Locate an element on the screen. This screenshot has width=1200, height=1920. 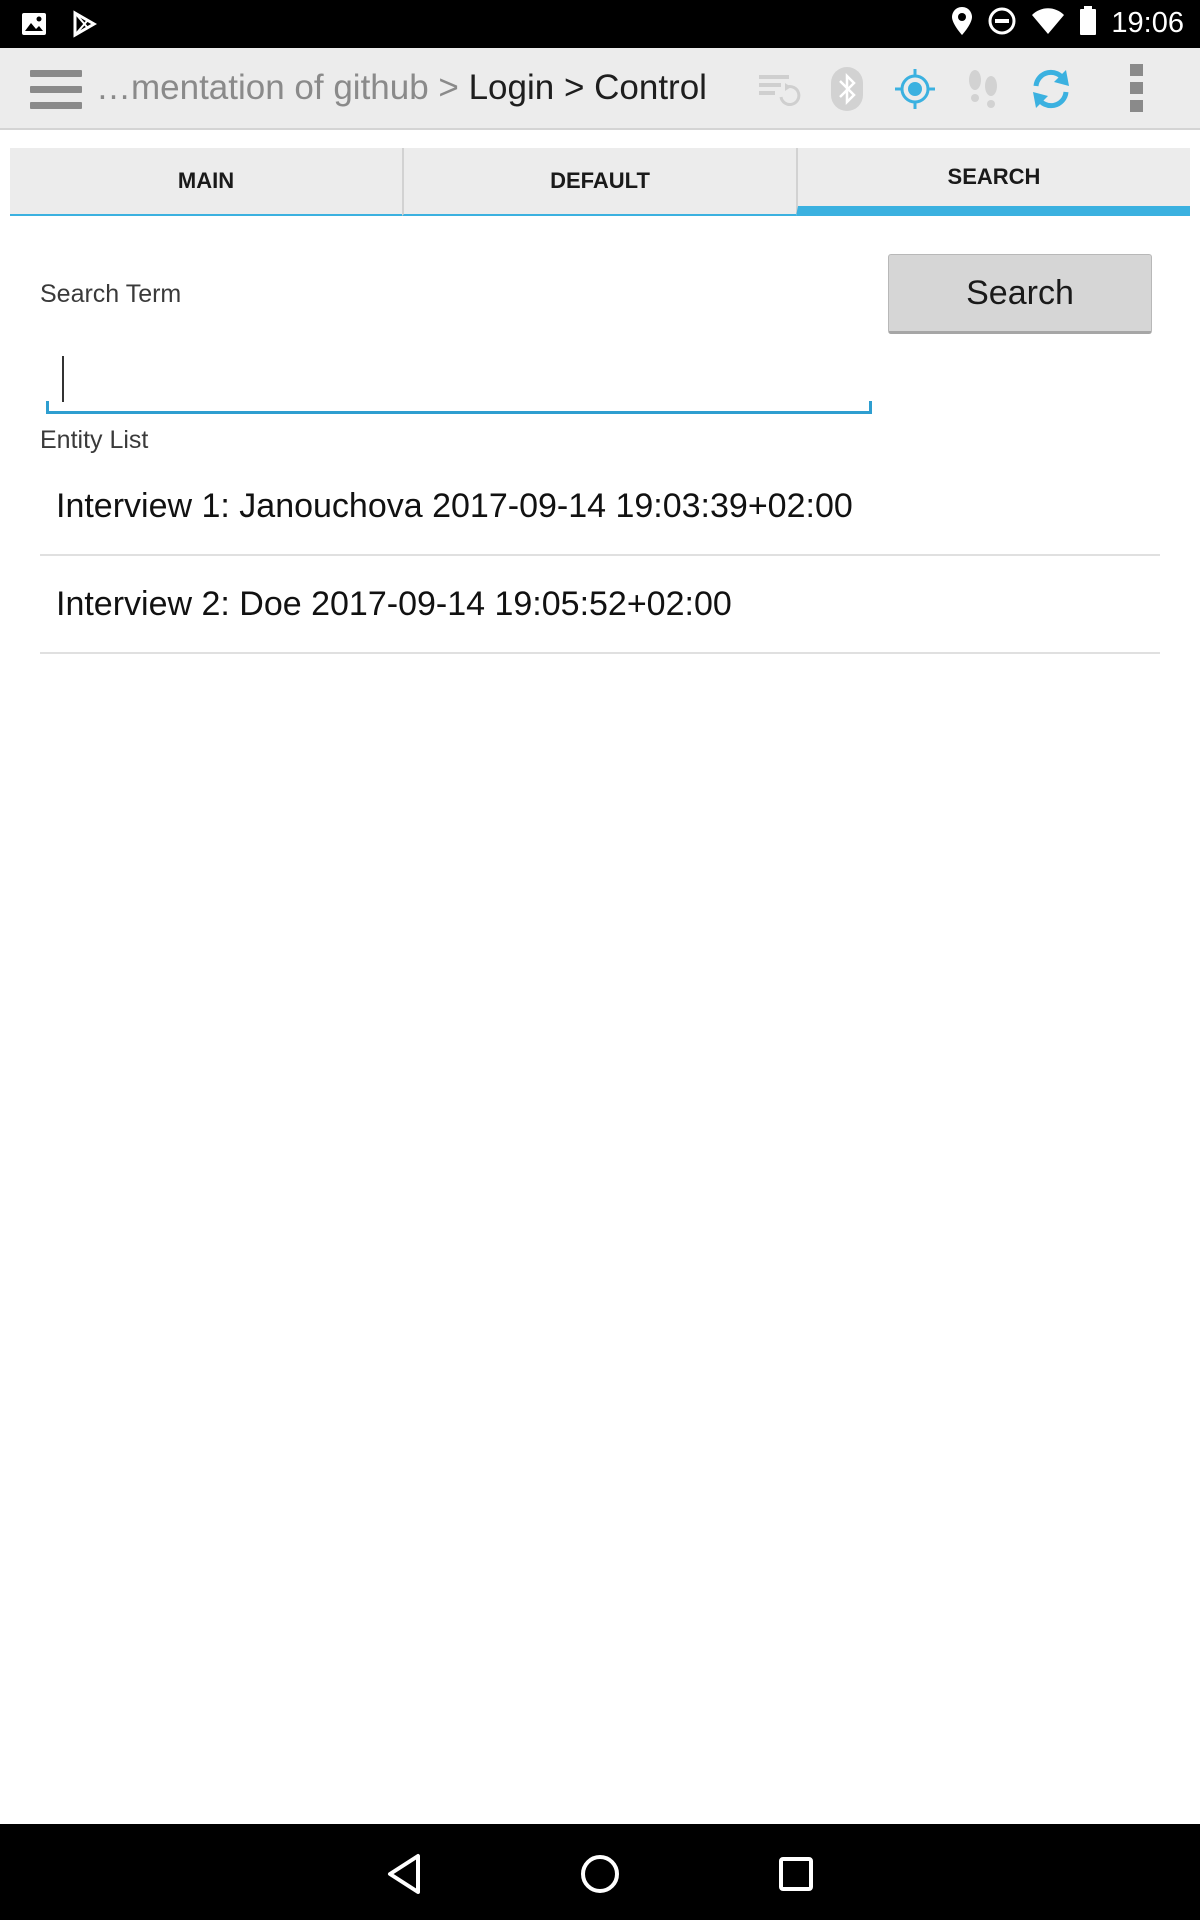
tab-bar: MAIN DEFAULT SEARCH is located at coordinates (600, 182).